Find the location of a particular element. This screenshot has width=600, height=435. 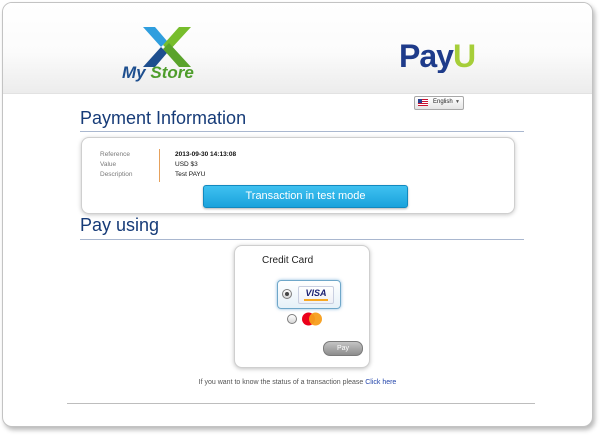

store-name: My Store is located at coordinates (158, 73).